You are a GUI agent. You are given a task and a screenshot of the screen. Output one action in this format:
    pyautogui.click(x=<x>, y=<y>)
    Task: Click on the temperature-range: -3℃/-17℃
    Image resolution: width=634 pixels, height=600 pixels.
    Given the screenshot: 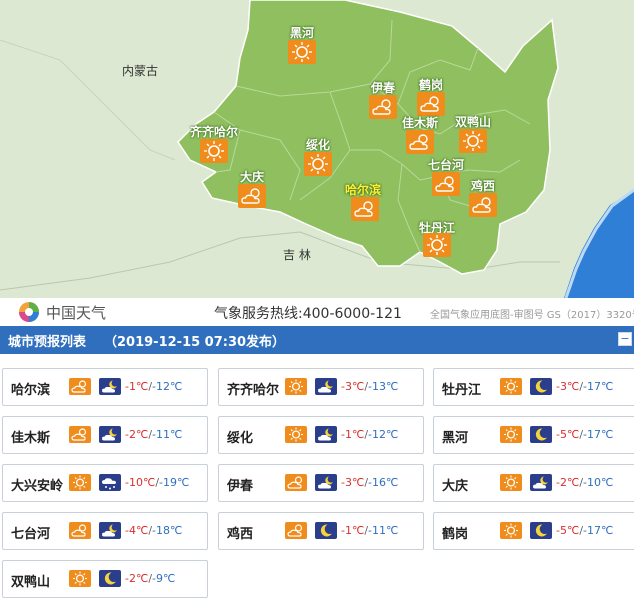 What is the action you would take?
    pyautogui.click(x=584, y=386)
    